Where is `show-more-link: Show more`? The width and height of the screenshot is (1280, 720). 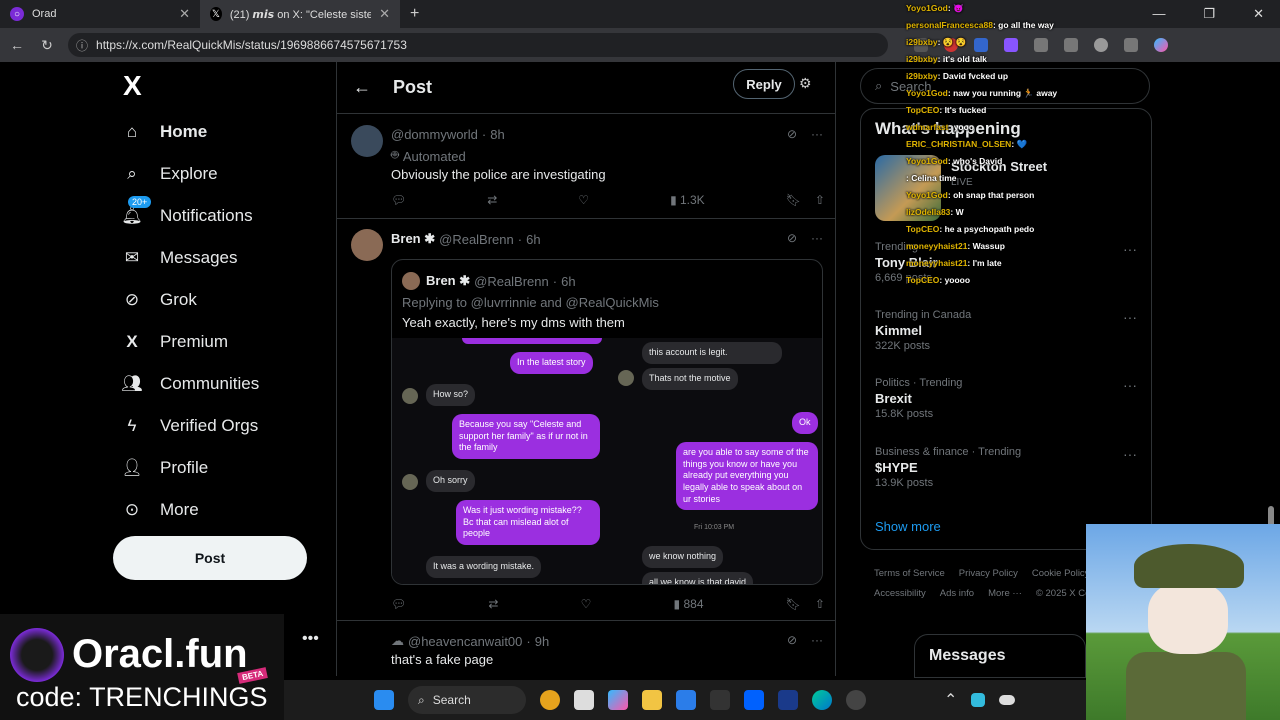 show-more-link: Show more is located at coordinates (908, 526).